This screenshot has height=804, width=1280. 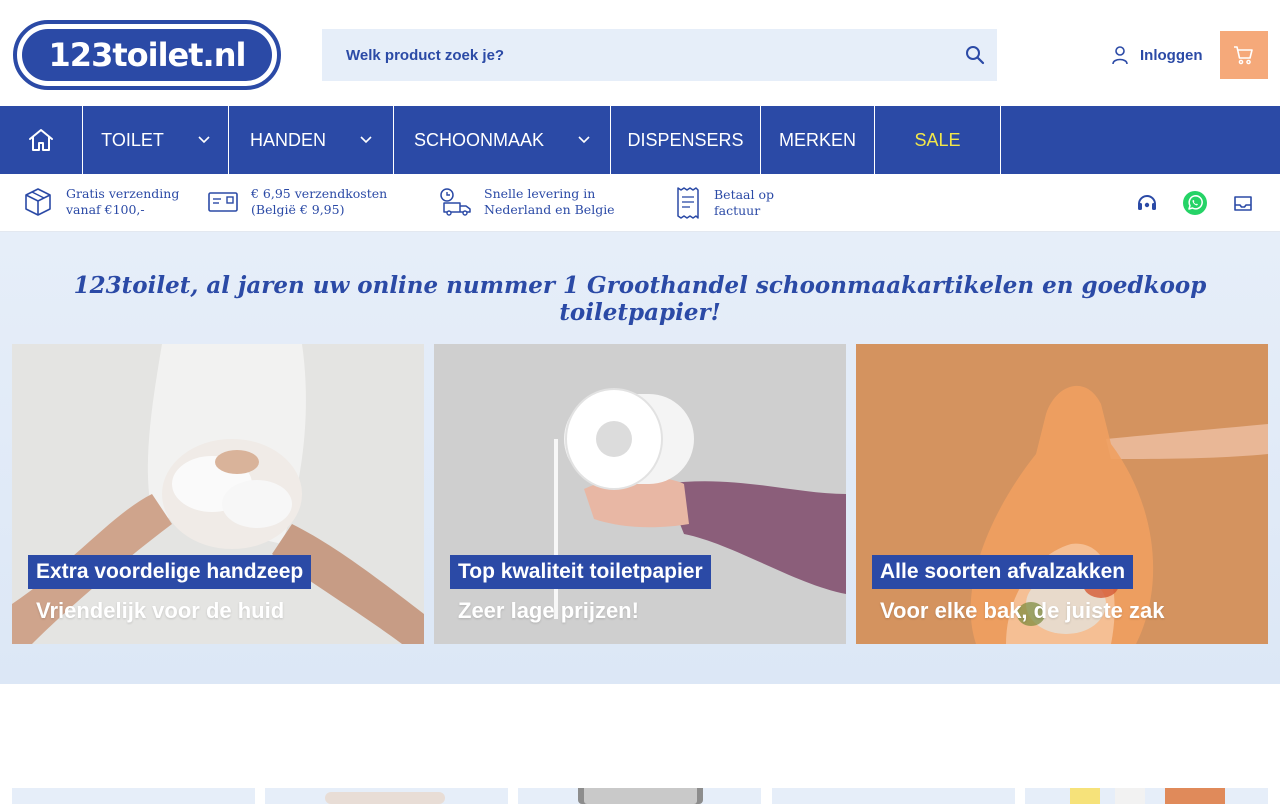 I want to click on nav-item-handen: HANDEN, so click(x=311, y=140).